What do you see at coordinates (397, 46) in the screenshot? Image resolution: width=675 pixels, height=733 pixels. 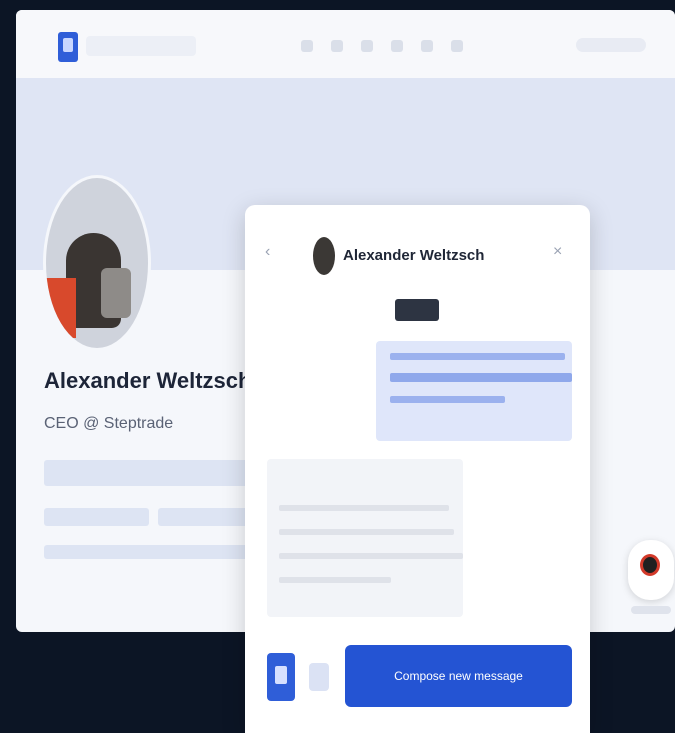 I see `nav-messaging-icon` at bounding box center [397, 46].